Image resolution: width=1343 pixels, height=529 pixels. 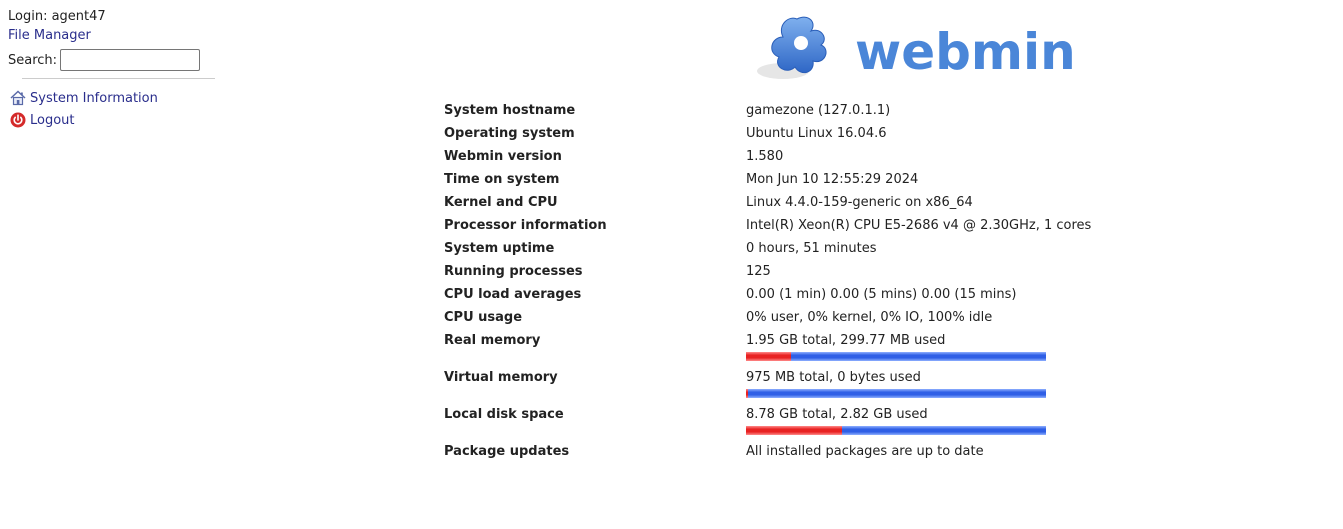 What do you see at coordinates (507, 451) in the screenshot?
I see `info-label: Package updates` at bounding box center [507, 451].